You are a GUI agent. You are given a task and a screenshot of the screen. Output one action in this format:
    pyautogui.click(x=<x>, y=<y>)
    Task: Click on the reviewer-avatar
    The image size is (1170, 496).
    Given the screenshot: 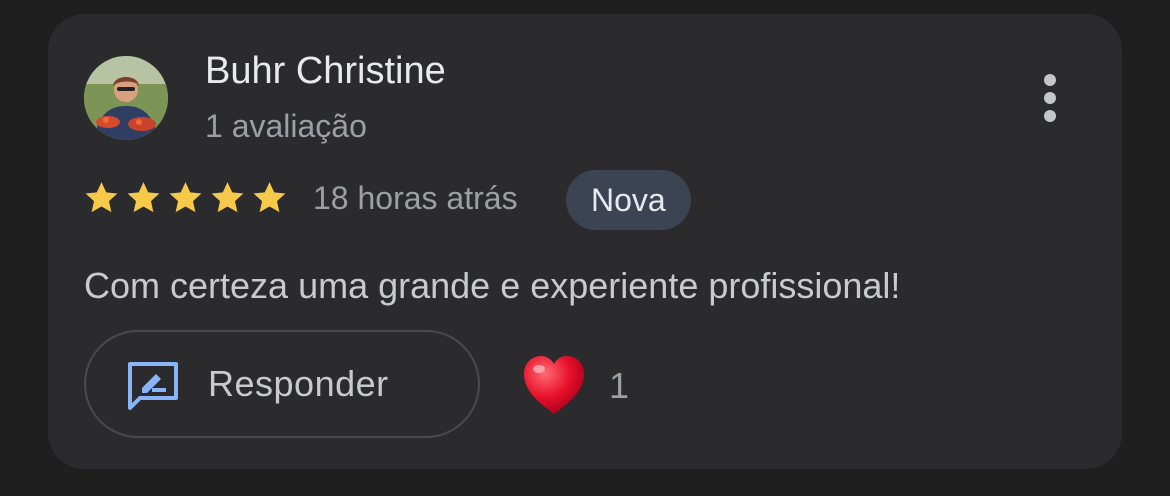 What is the action you would take?
    pyautogui.click(x=126, y=98)
    